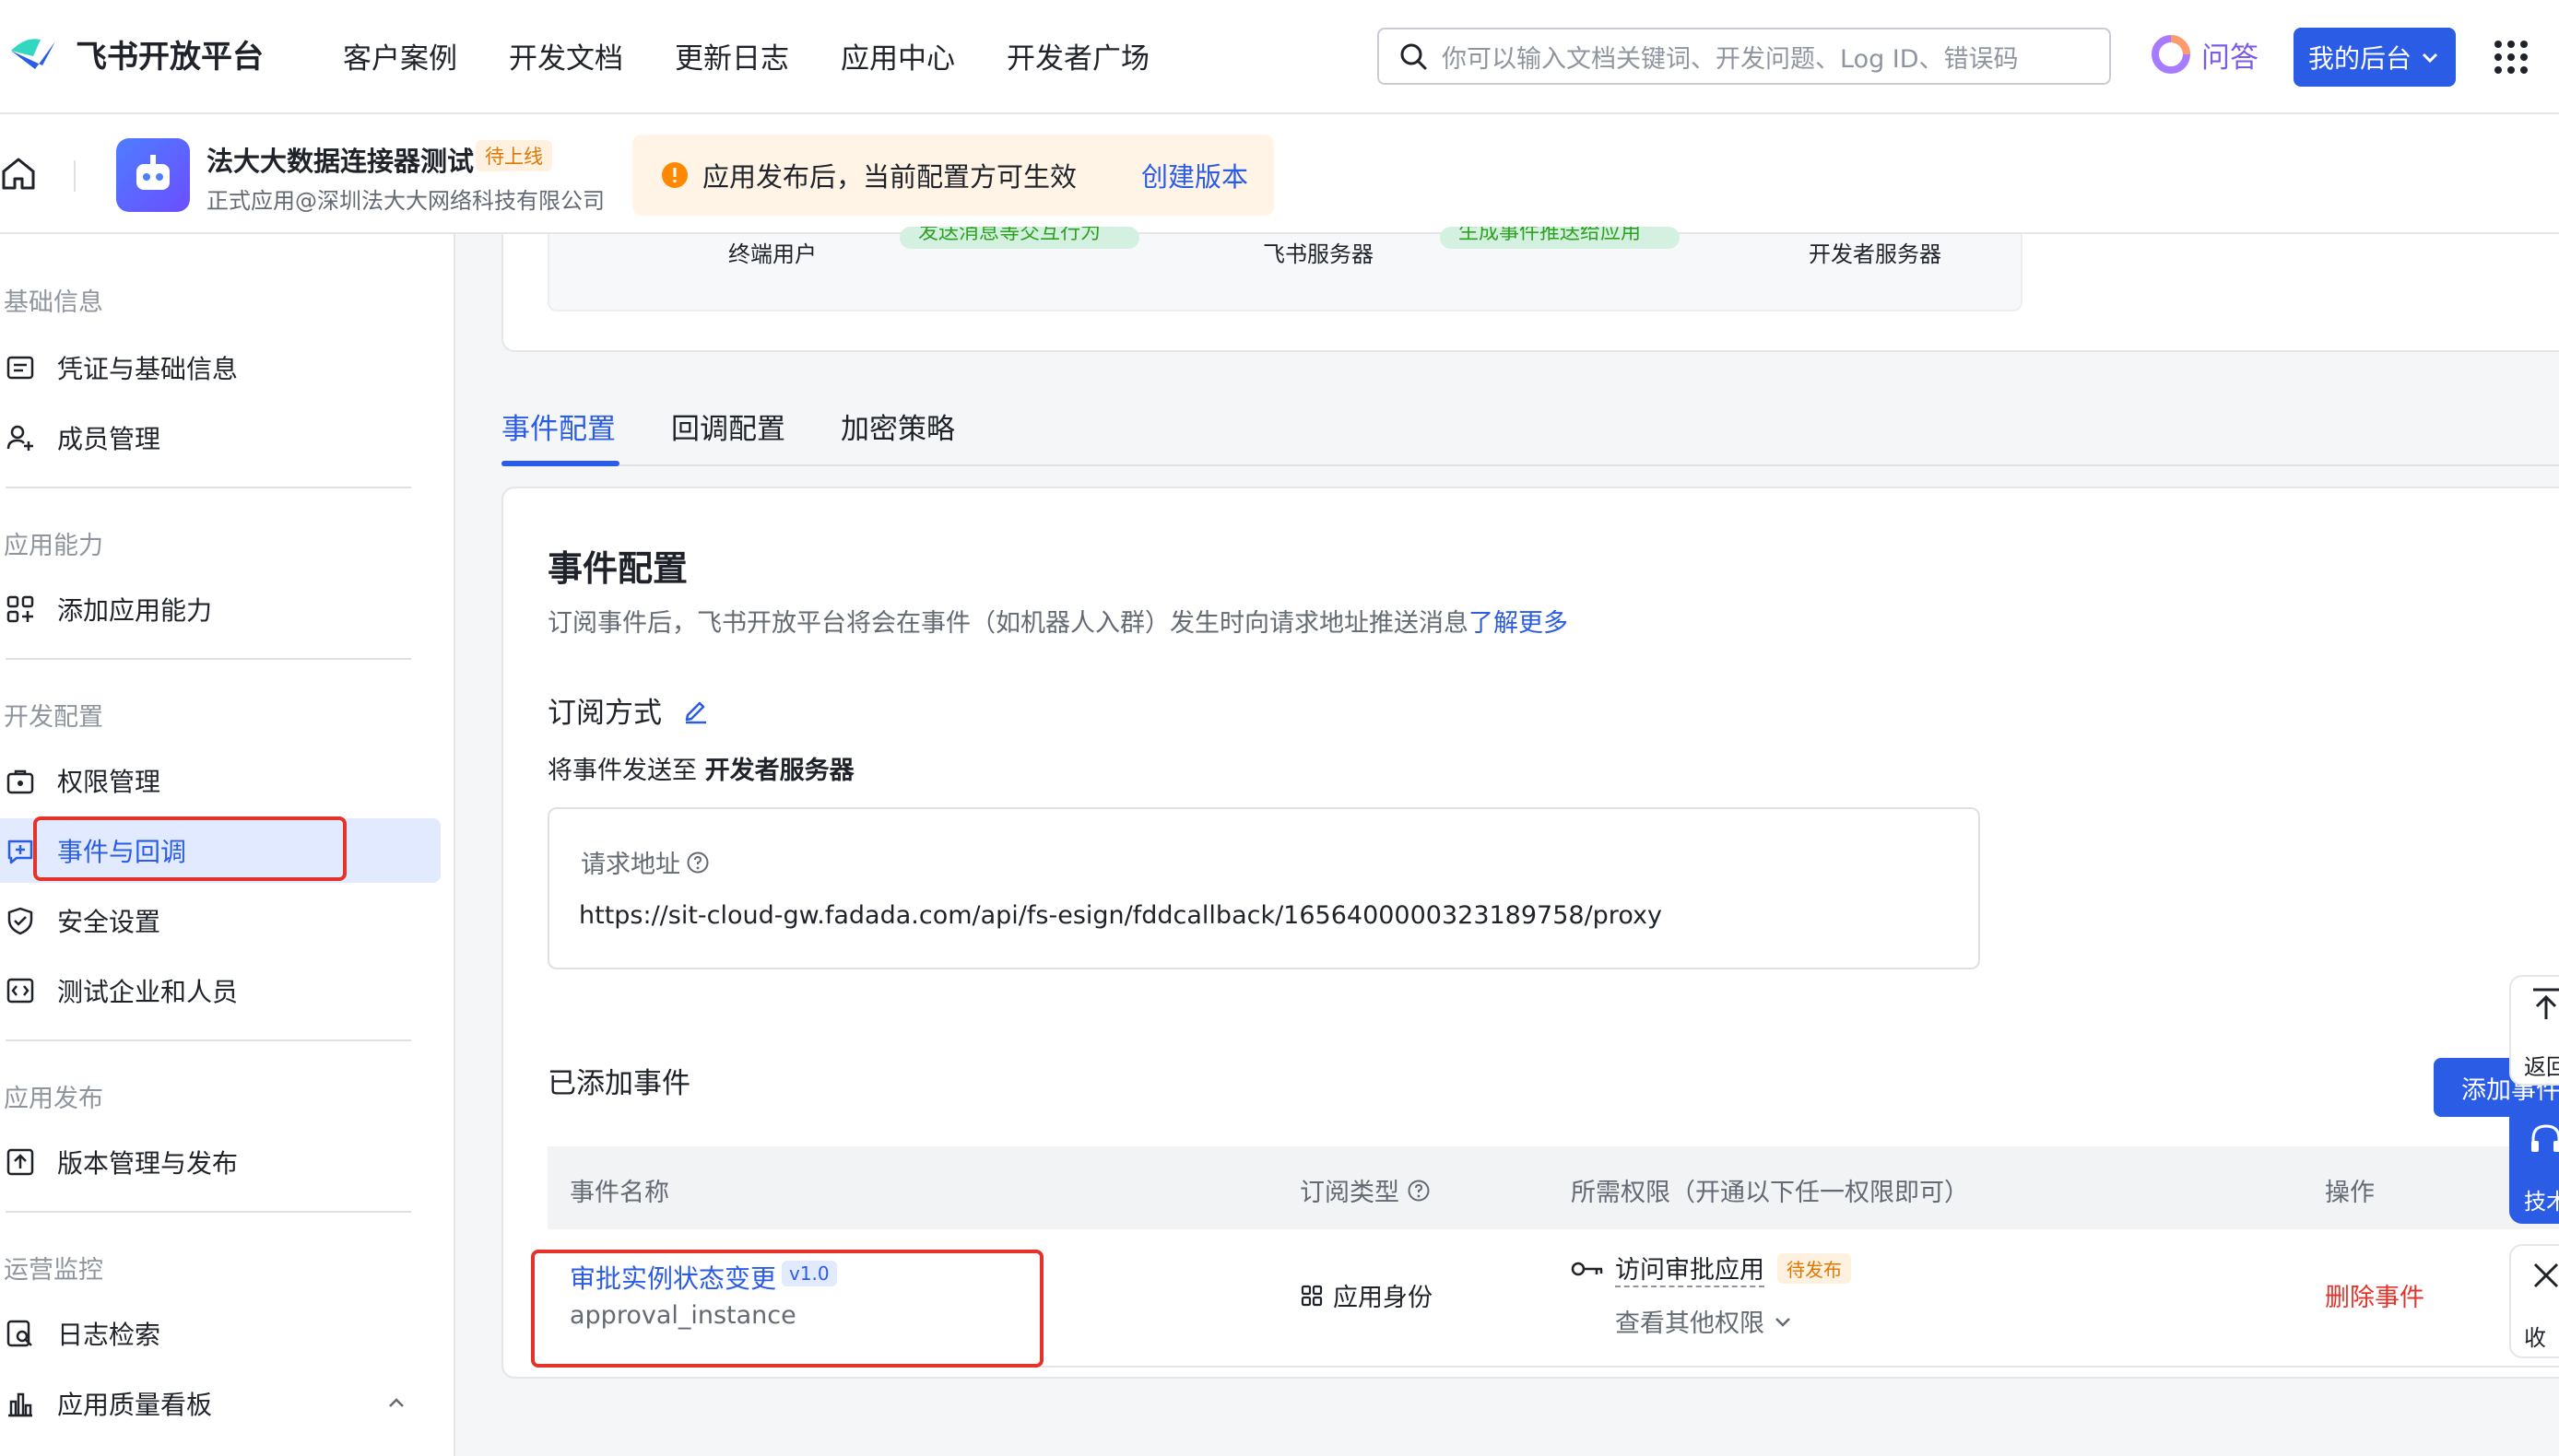 The width and height of the screenshot is (2559, 1456). Describe the element at coordinates (20, 368) in the screenshot. I see `id-card-icon` at that location.